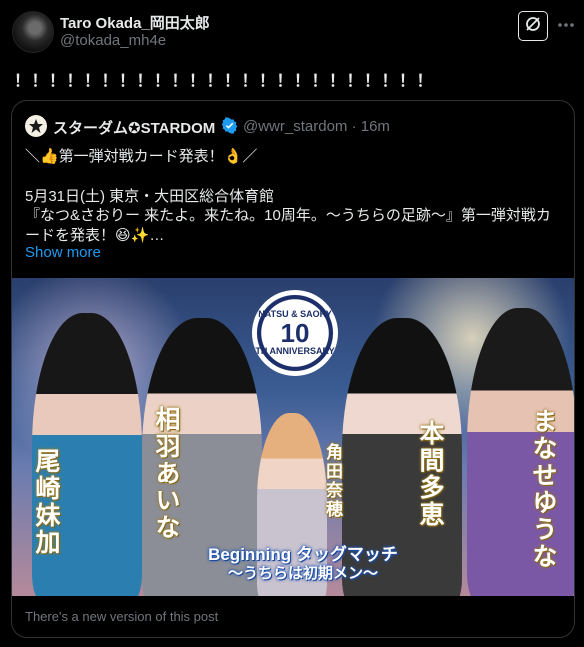 The height and width of the screenshot is (647, 584). What do you see at coordinates (430, 474) in the screenshot?
I see `wrestler-name-4: 本間多恵` at bounding box center [430, 474].